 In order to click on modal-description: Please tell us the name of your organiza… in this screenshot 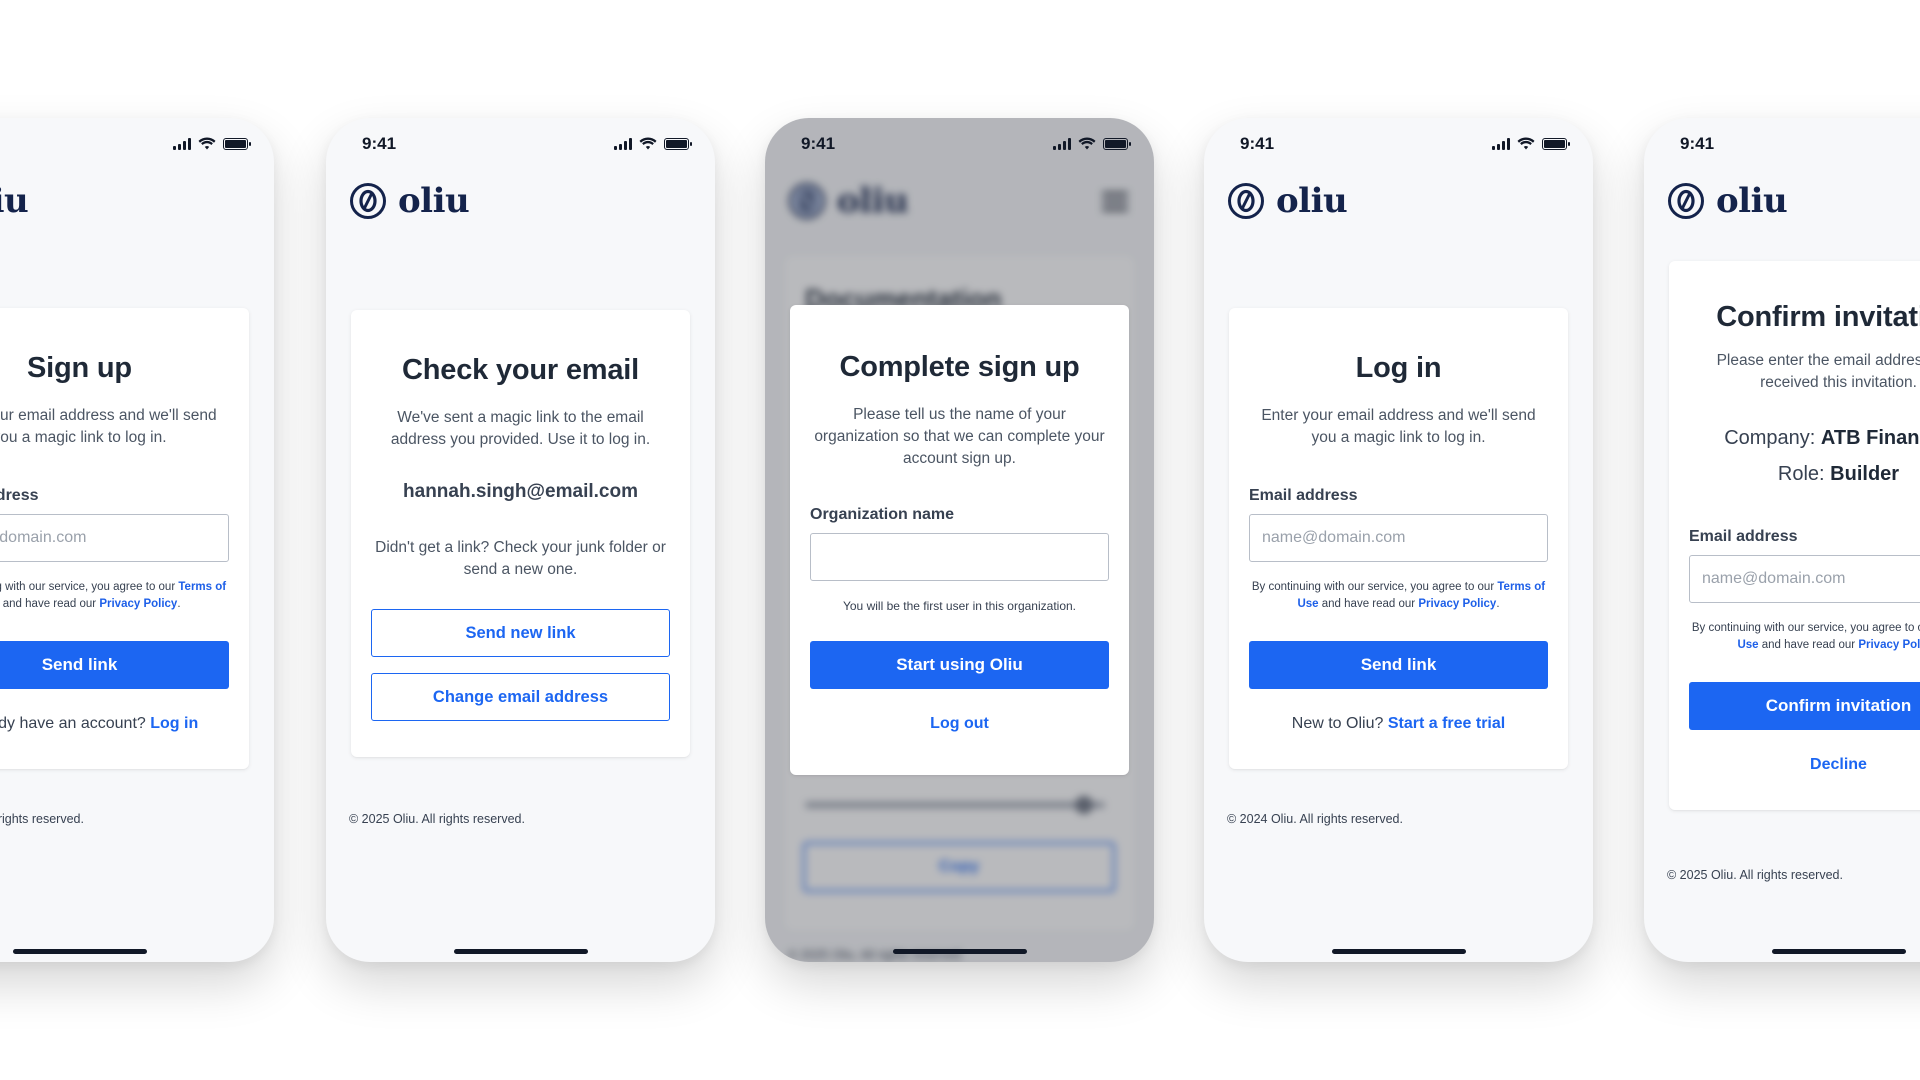, I will do `click(959, 436)`.